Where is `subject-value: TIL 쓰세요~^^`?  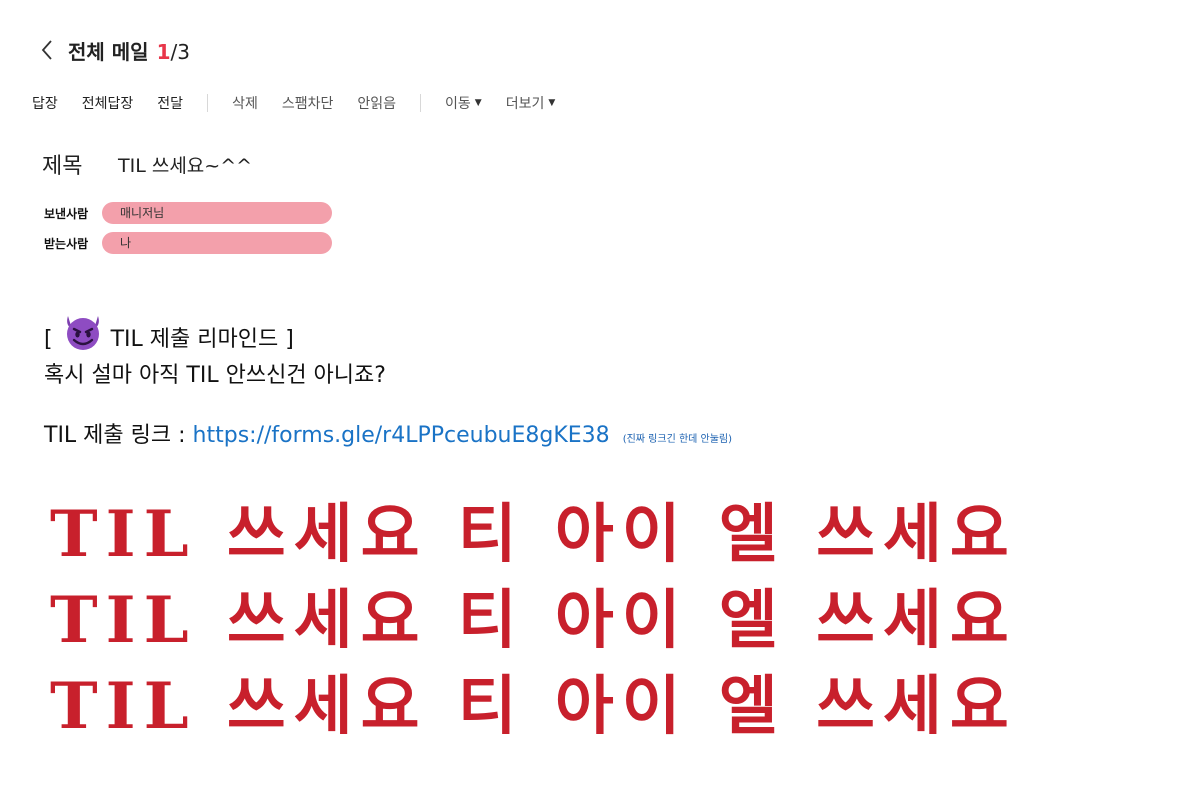
subject-value: TIL 쓰세요~^^ is located at coordinates (185, 165).